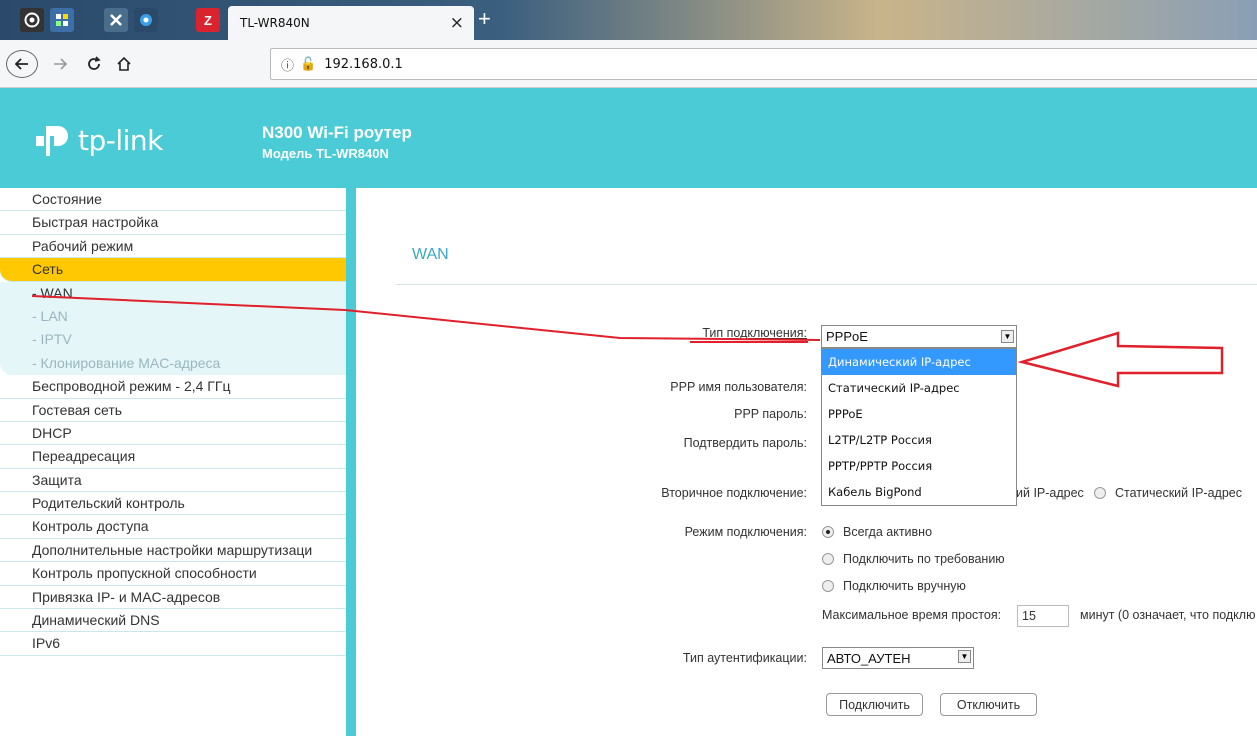 The image size is (1257, 736). I want to click on sidebar-subitem-wan: - WAN, so click(173, 293).